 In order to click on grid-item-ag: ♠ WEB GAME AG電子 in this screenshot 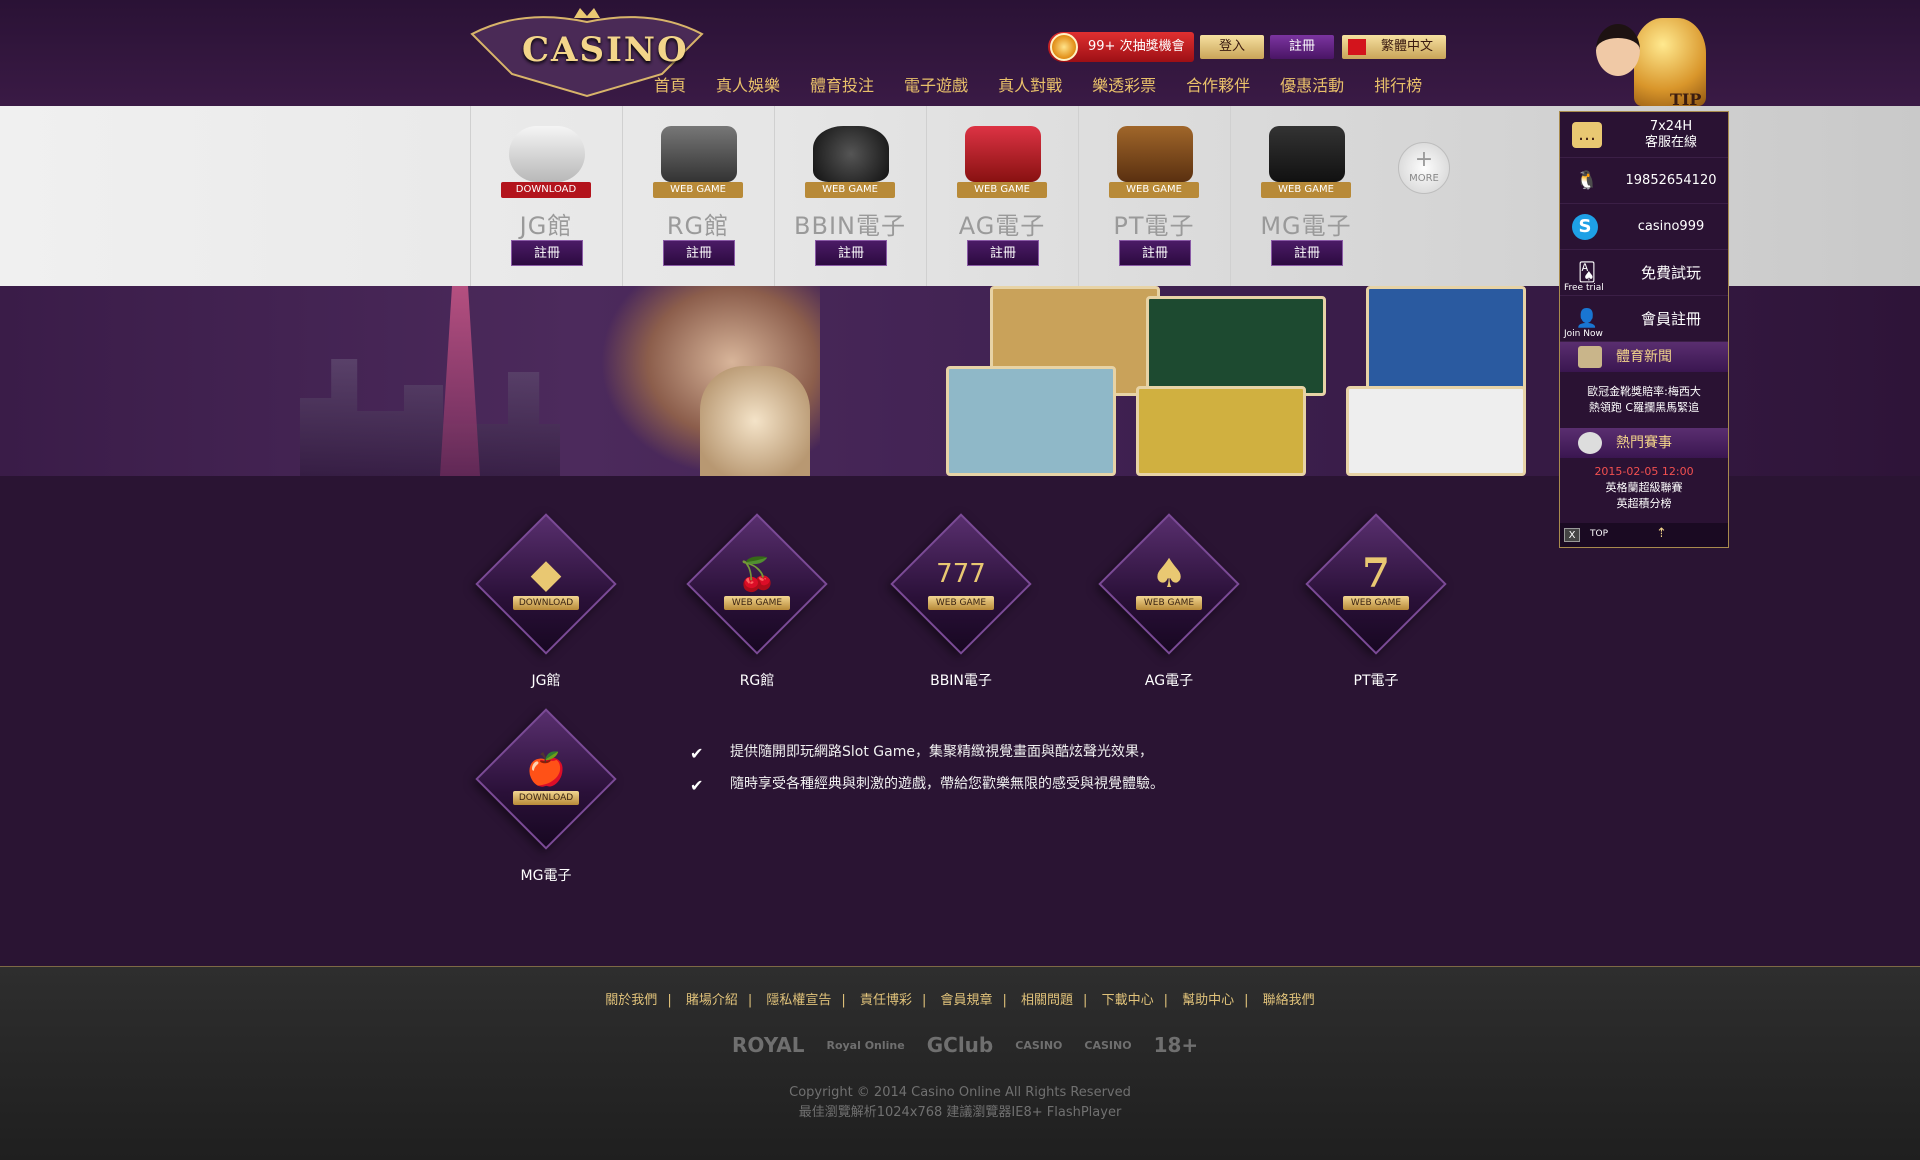, I will do `click(1169, 592)`.